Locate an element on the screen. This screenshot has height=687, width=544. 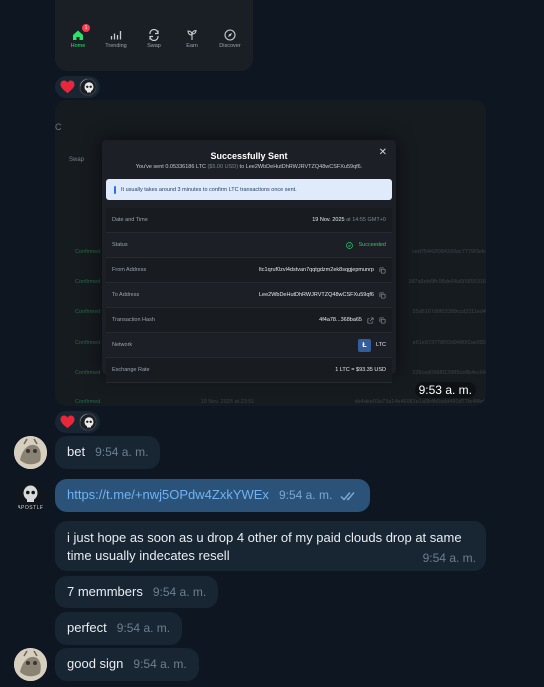
swap-icon is located at coordinates (154, 35).